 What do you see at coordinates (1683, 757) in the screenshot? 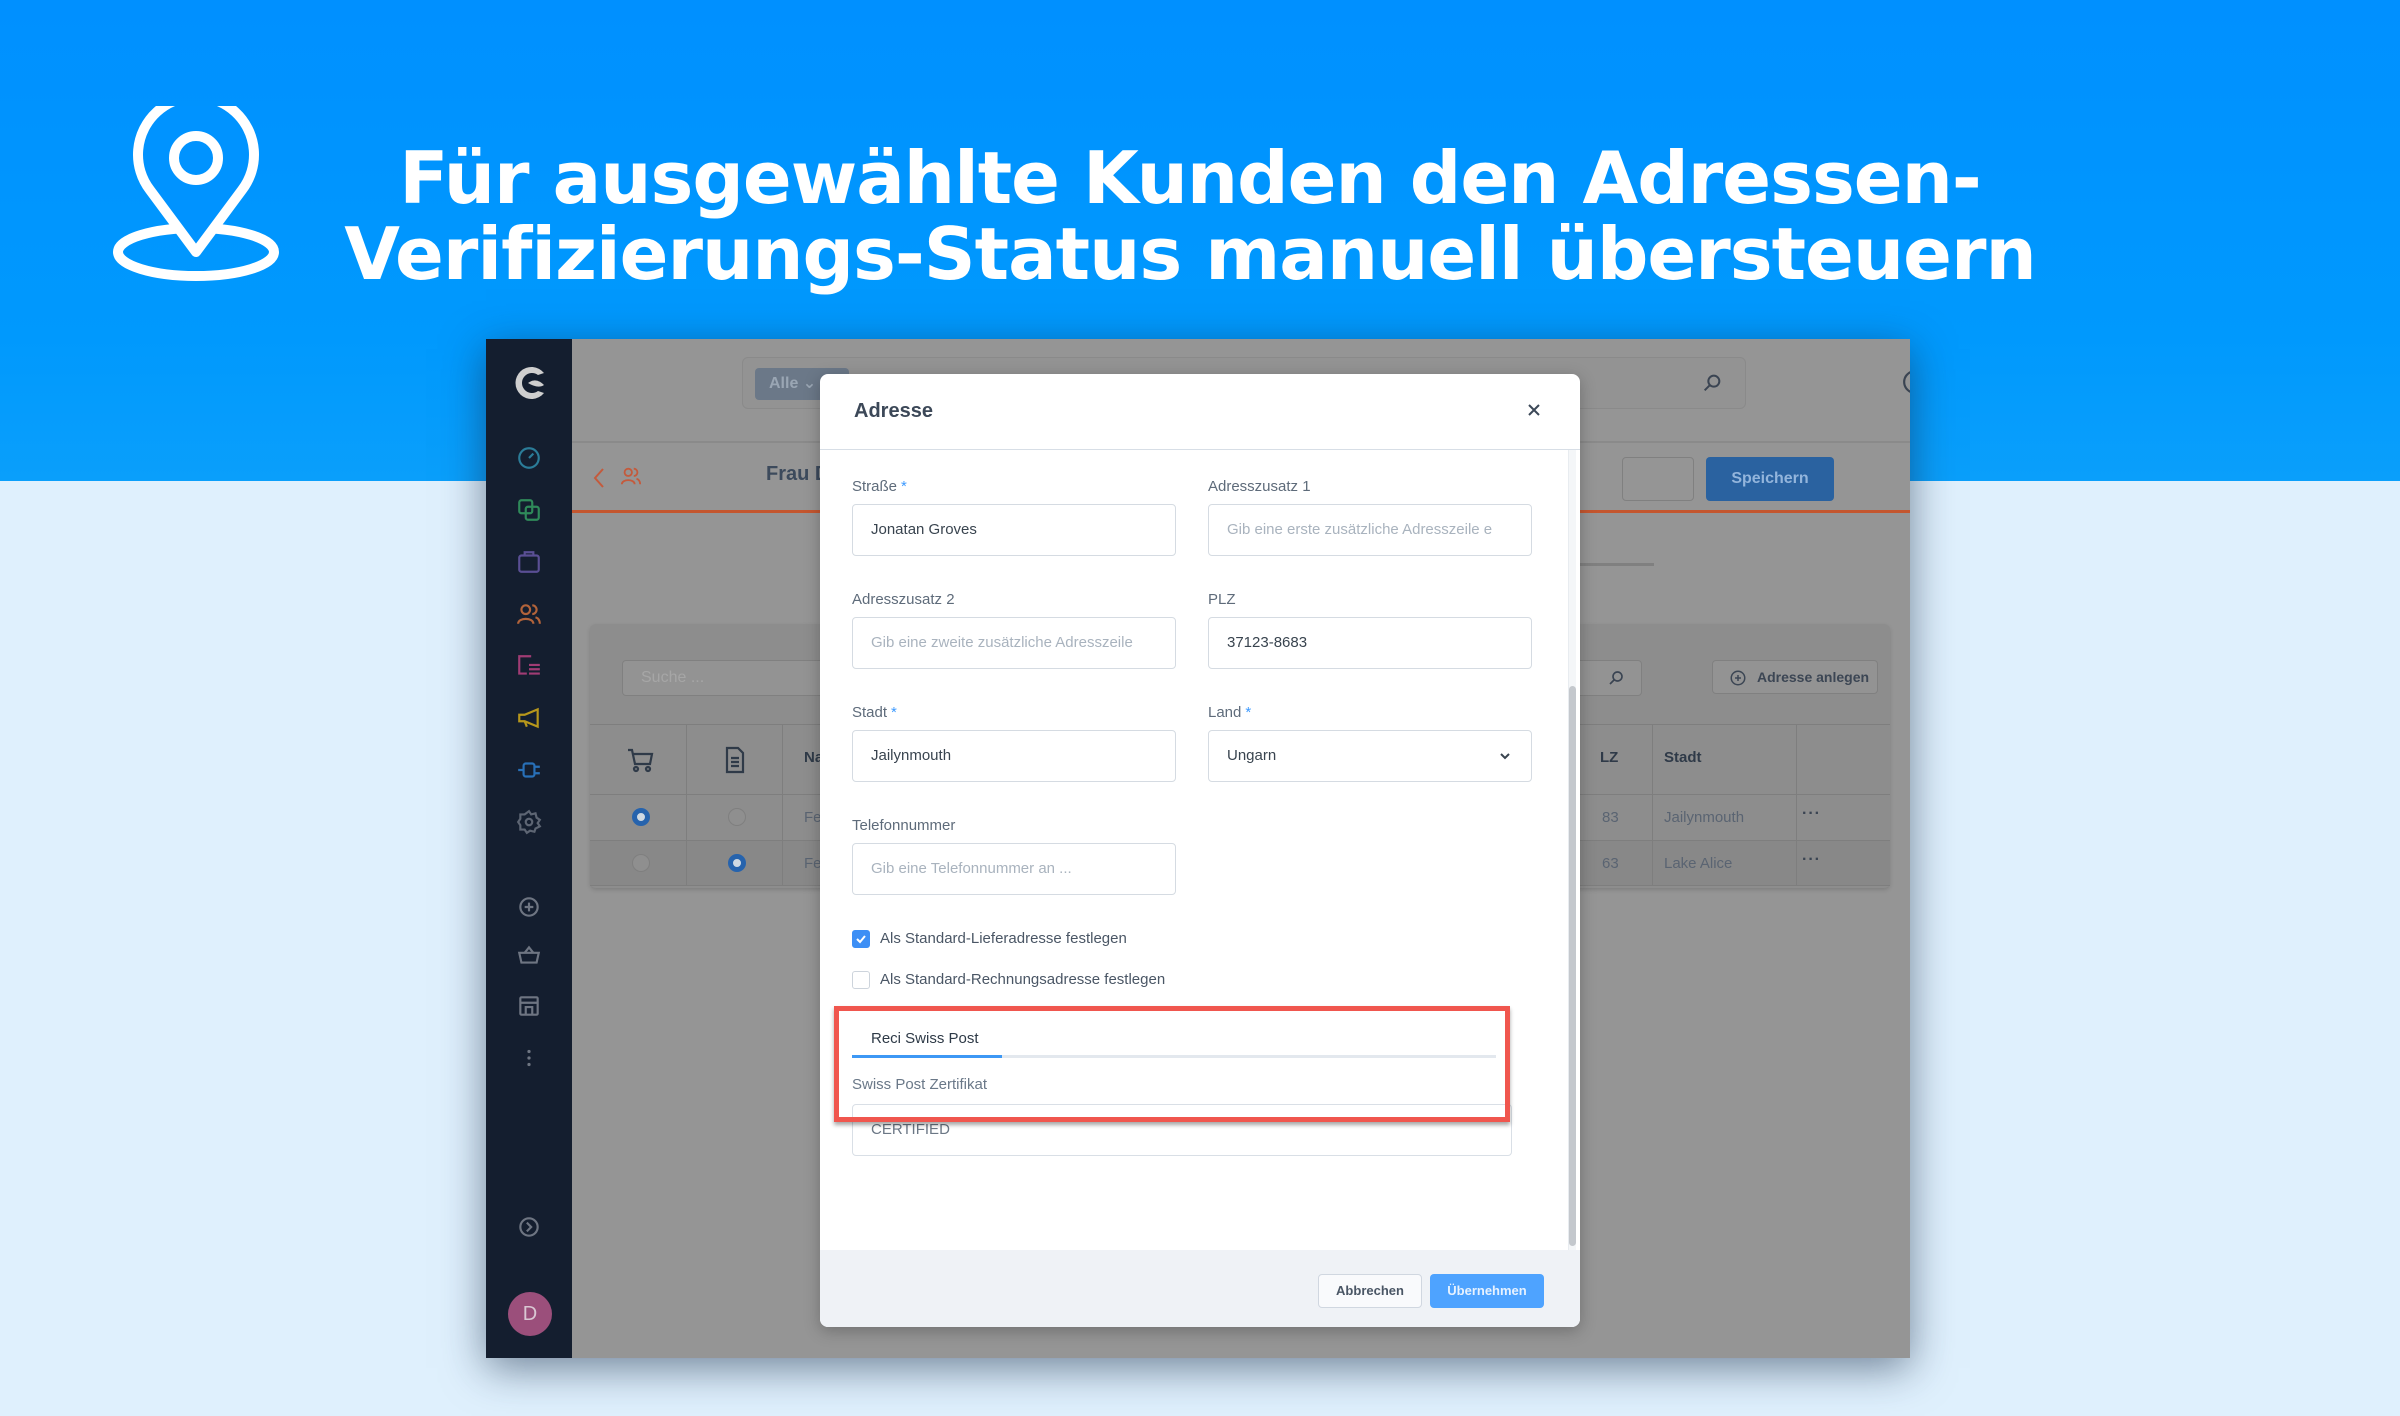
I see `column-header-city: Stadt` at bounding box center [1683, 757].